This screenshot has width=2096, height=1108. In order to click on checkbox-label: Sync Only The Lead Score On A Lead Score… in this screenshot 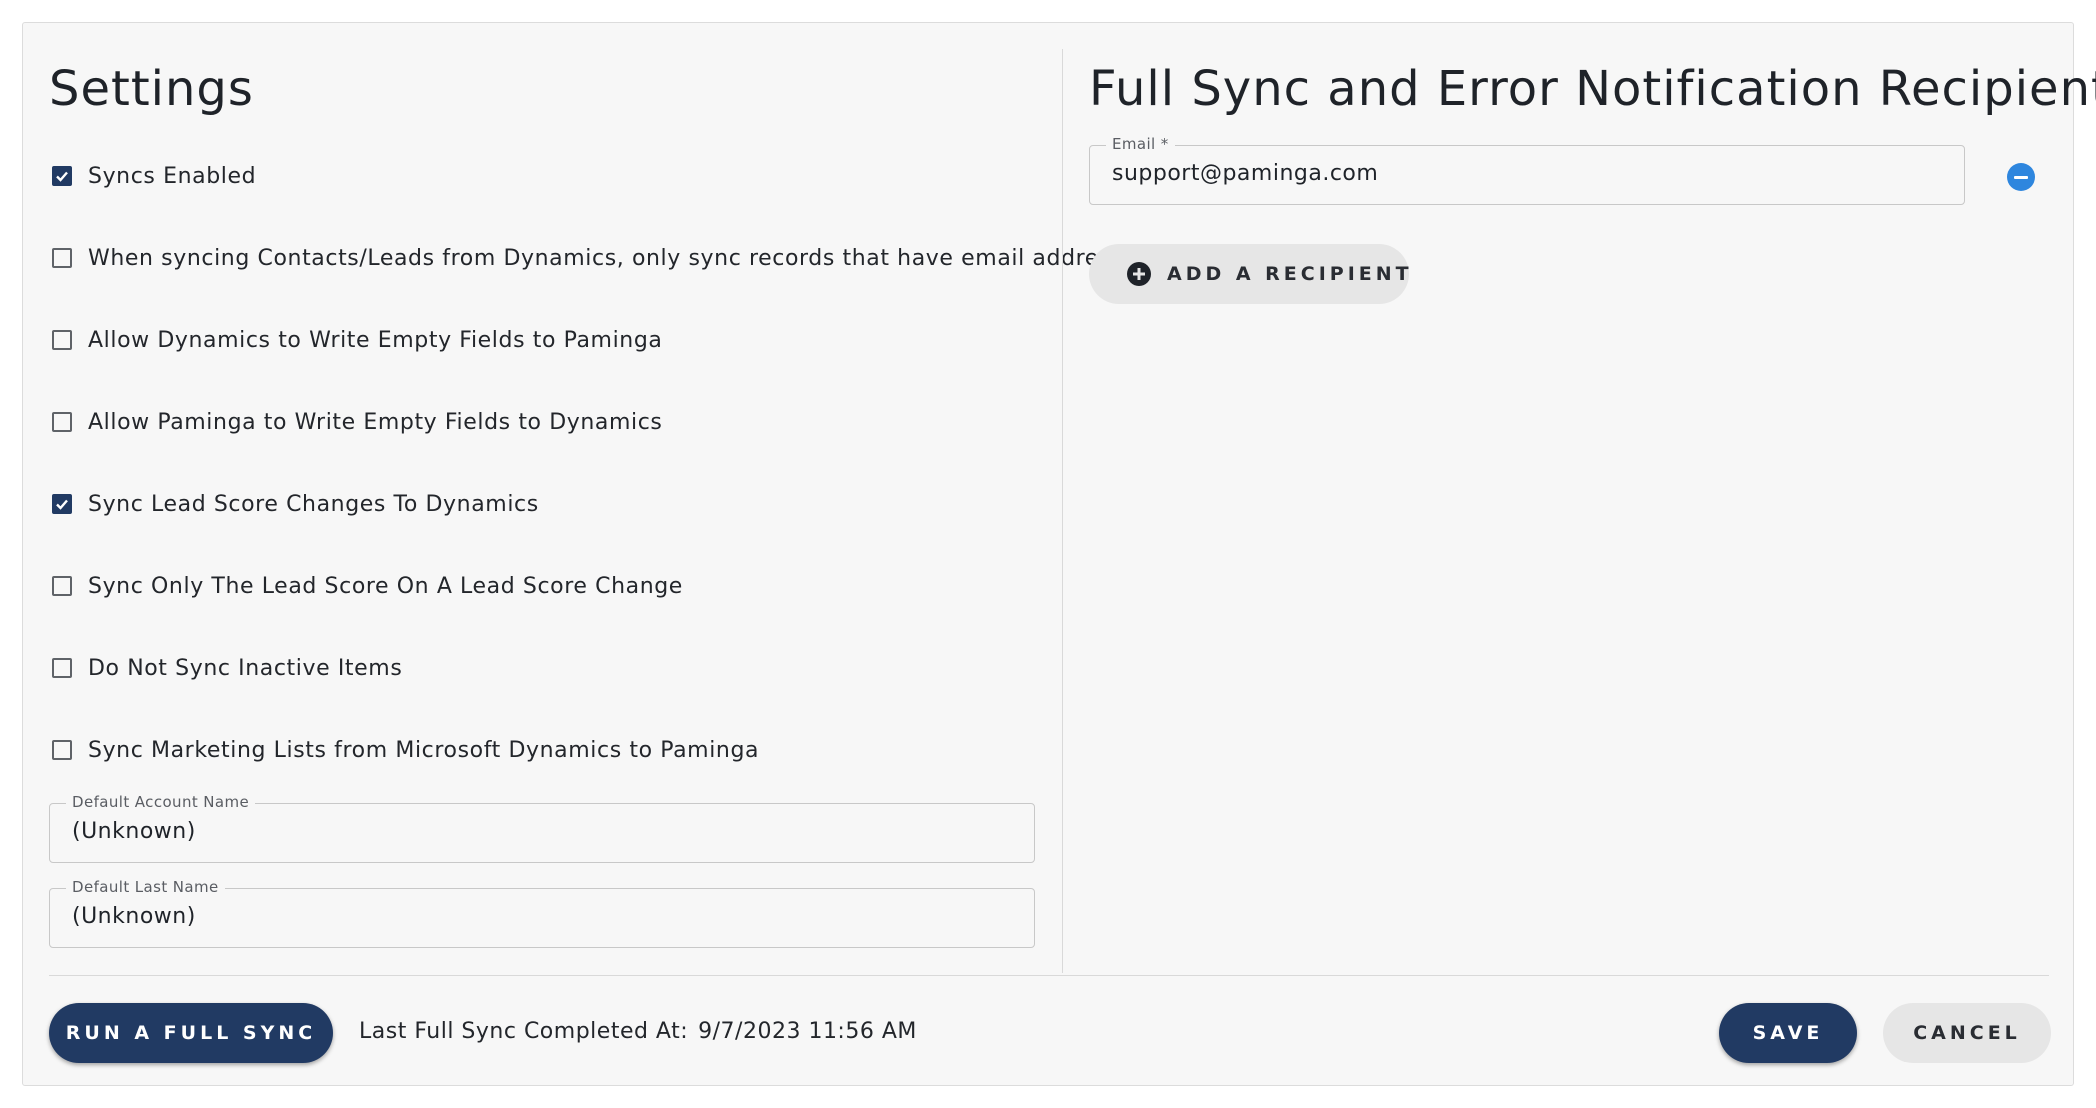, I will do `click(385, 586)`.